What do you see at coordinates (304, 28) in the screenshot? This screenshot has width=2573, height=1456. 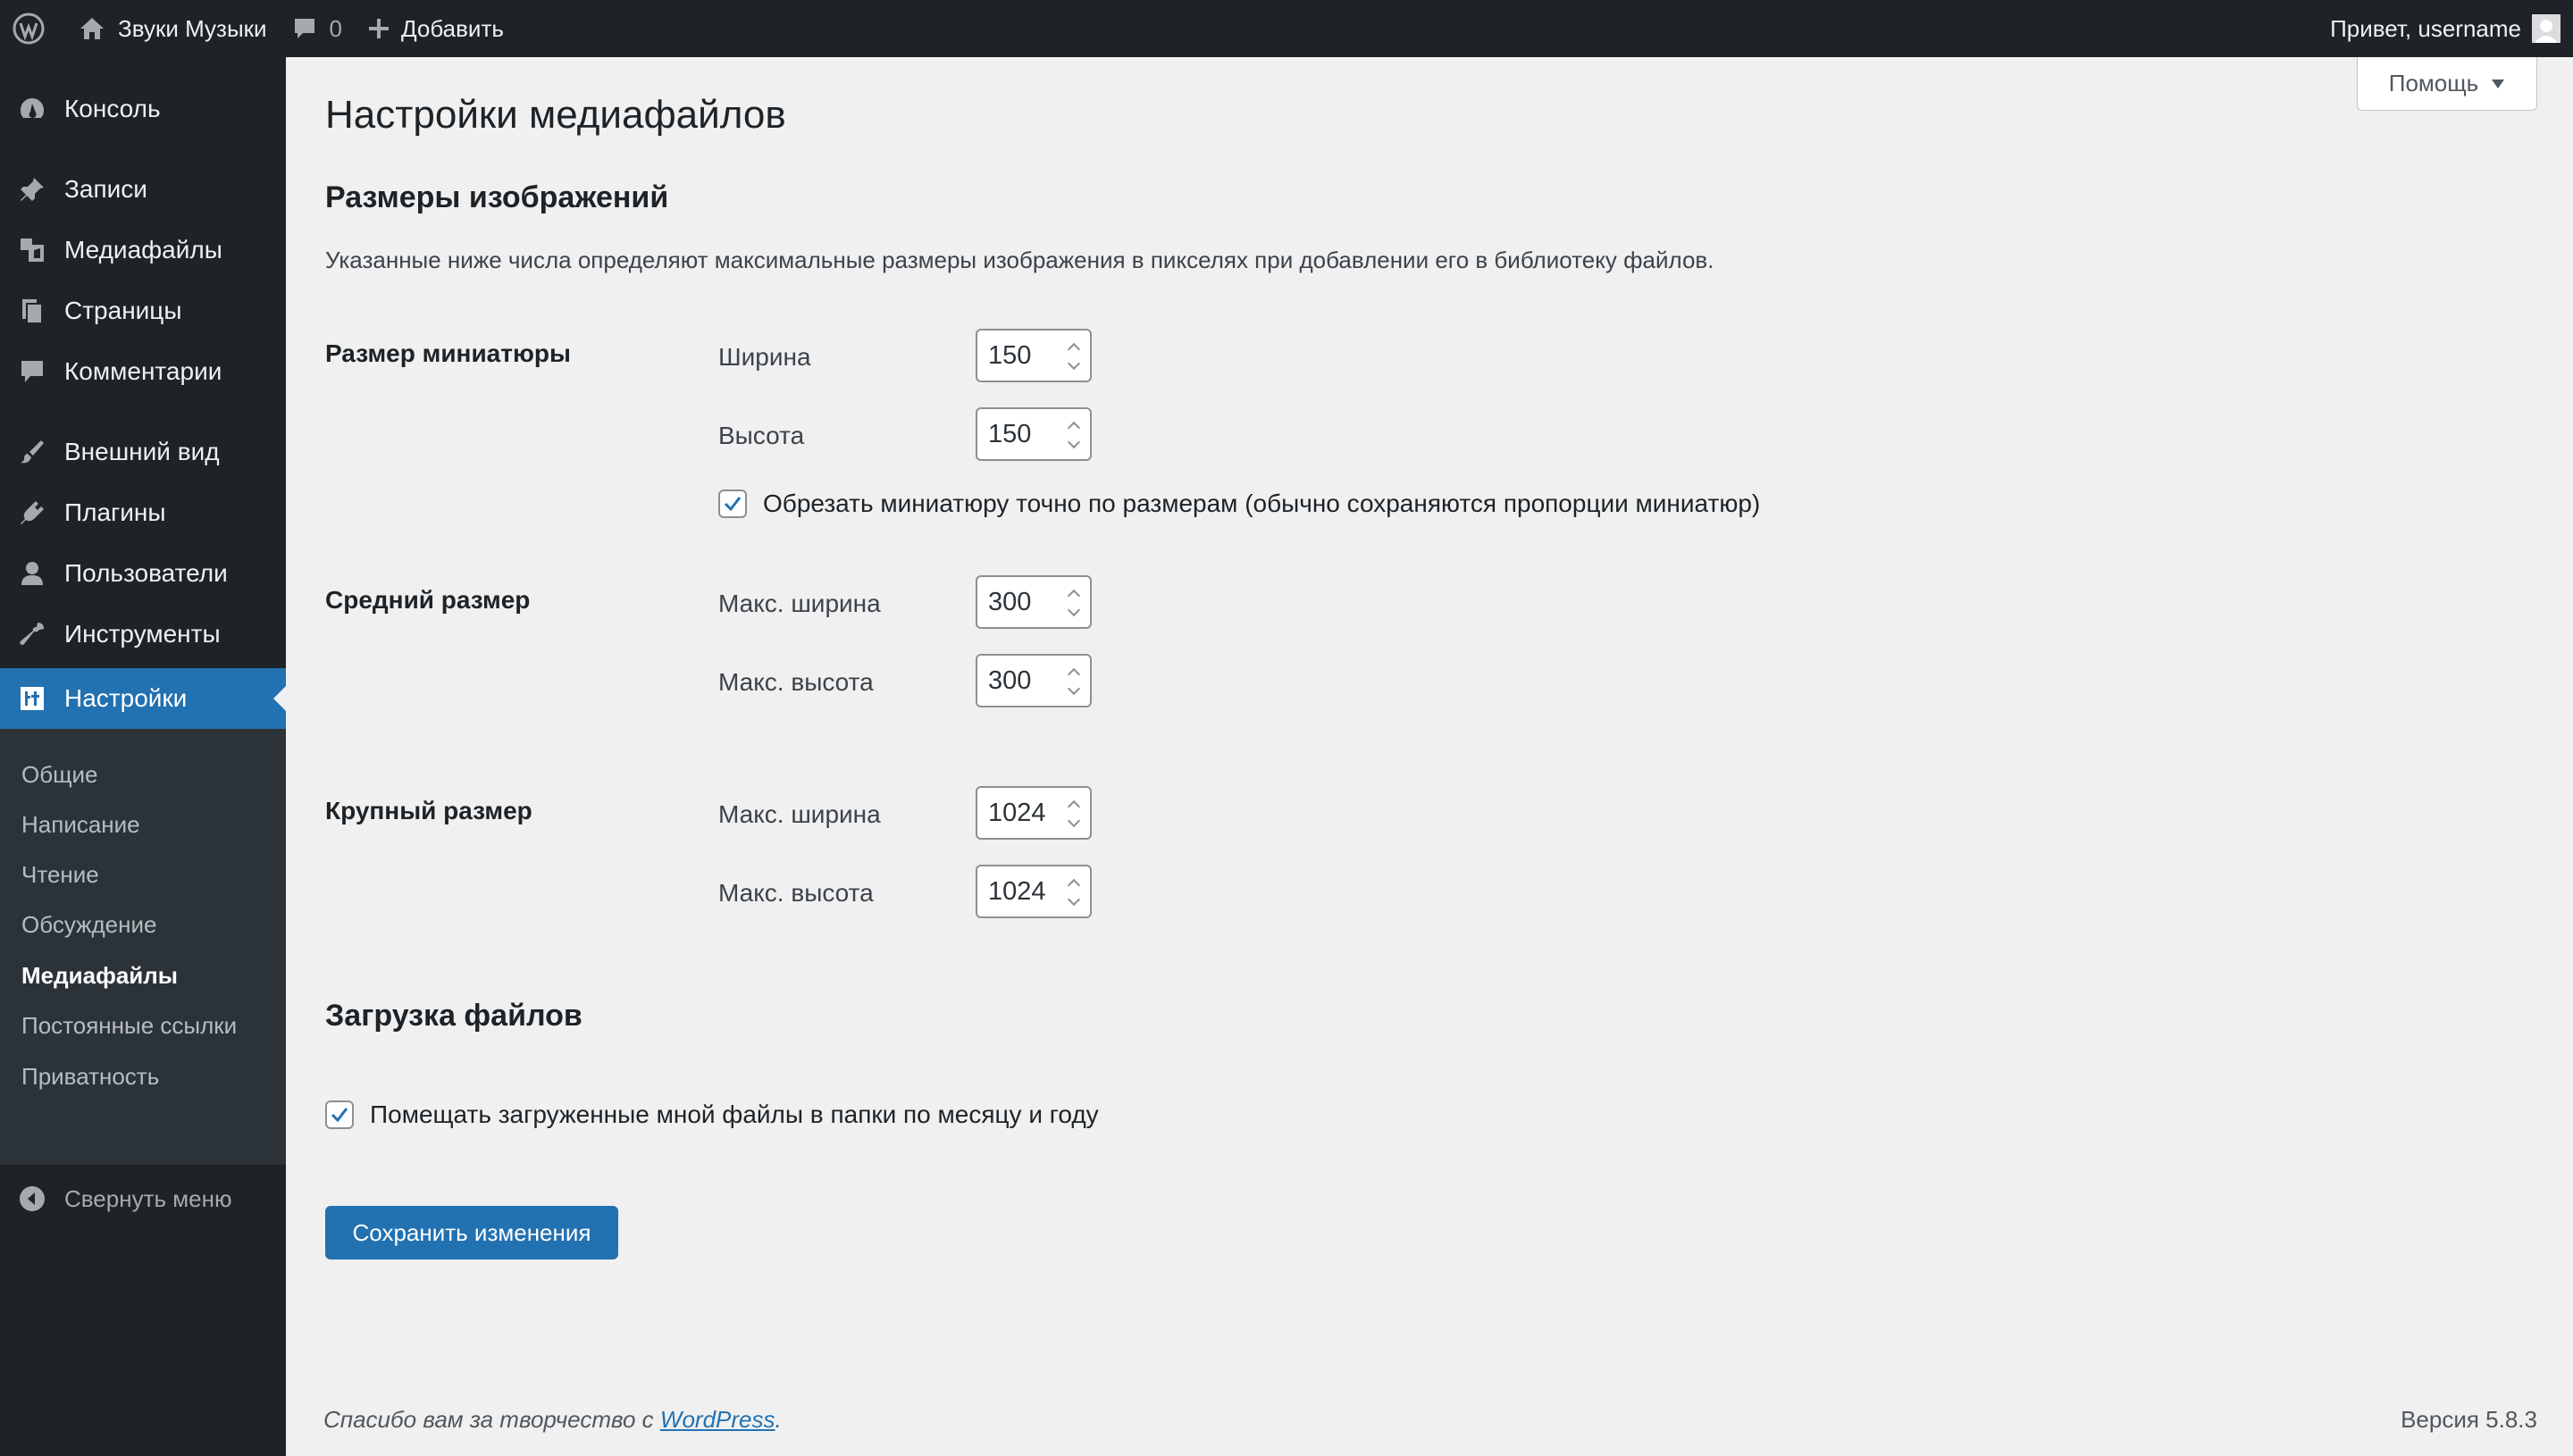 I see `comment-bubble-icon` at bounding box center [304, 28].